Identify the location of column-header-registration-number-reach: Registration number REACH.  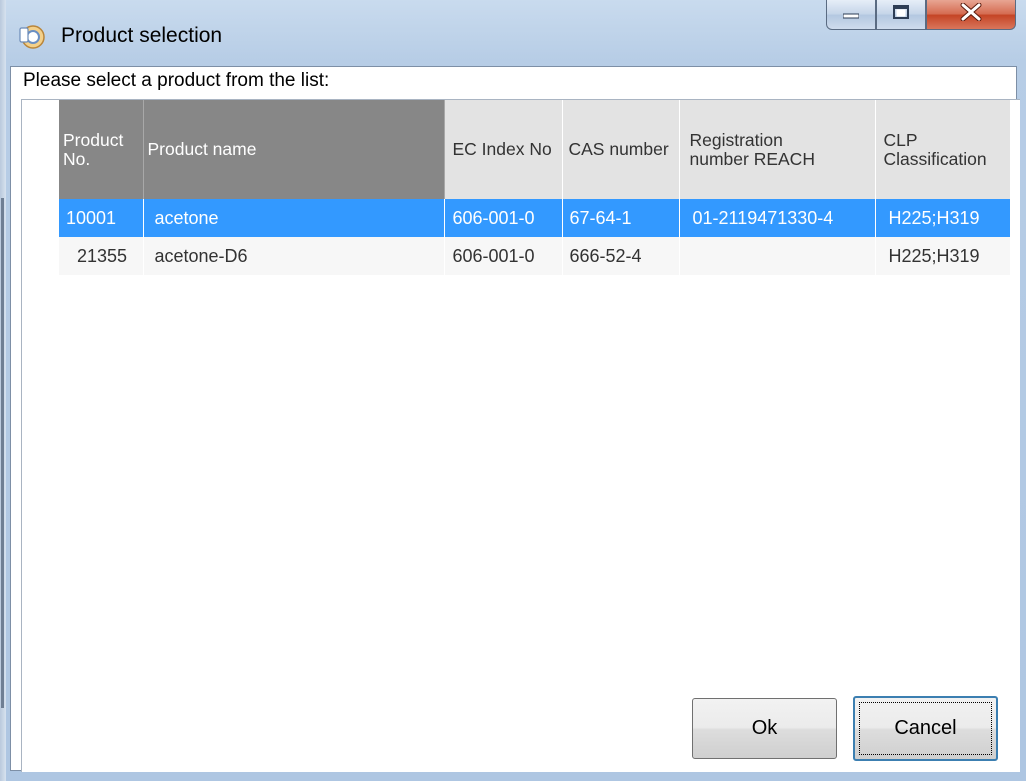
(777, 149).